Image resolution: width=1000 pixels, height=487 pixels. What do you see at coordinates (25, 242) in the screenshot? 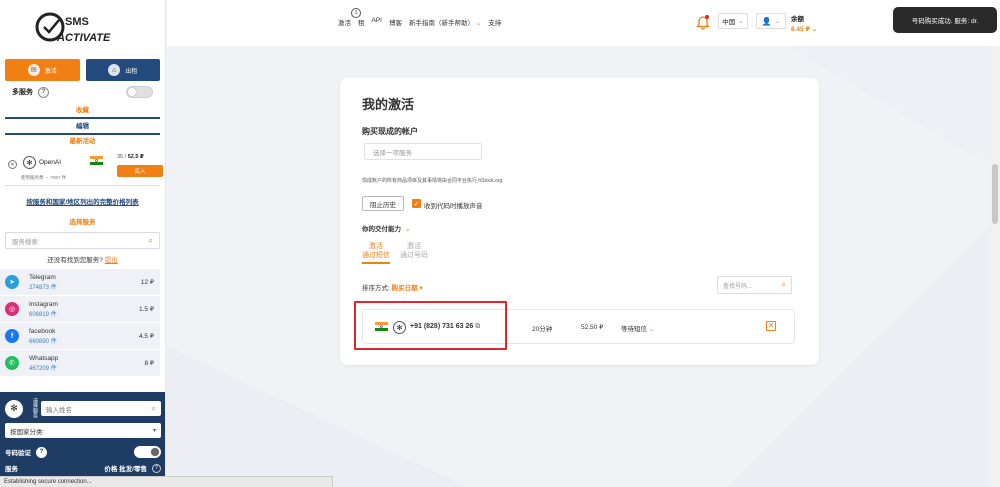
I see `service-search-placeholder: 服务搜索` at bounding box center [25, 242].